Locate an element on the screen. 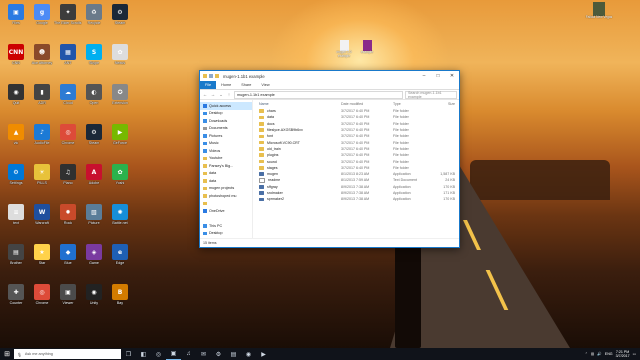 The height and width of the screenshot is (360, 640). desktop-icon: ☀ PILLS is located at coordinates (42, 174).